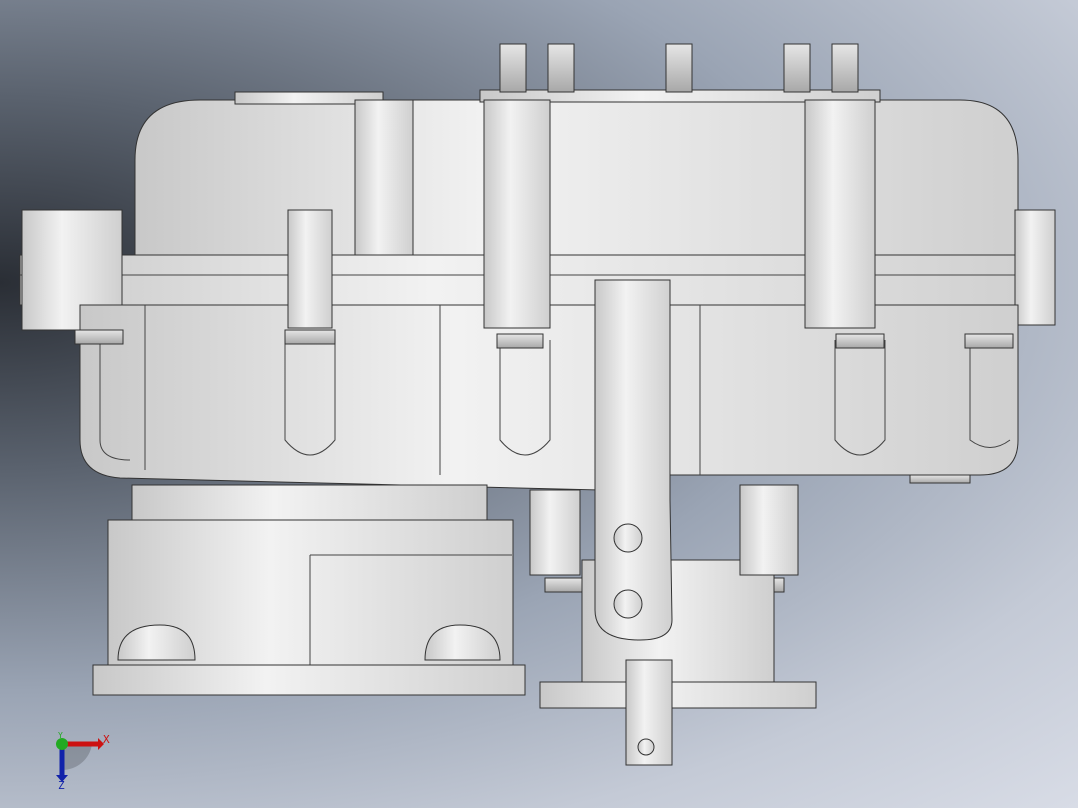 The image size is (1078, 808). I want to click on studs, so click(679, 68).